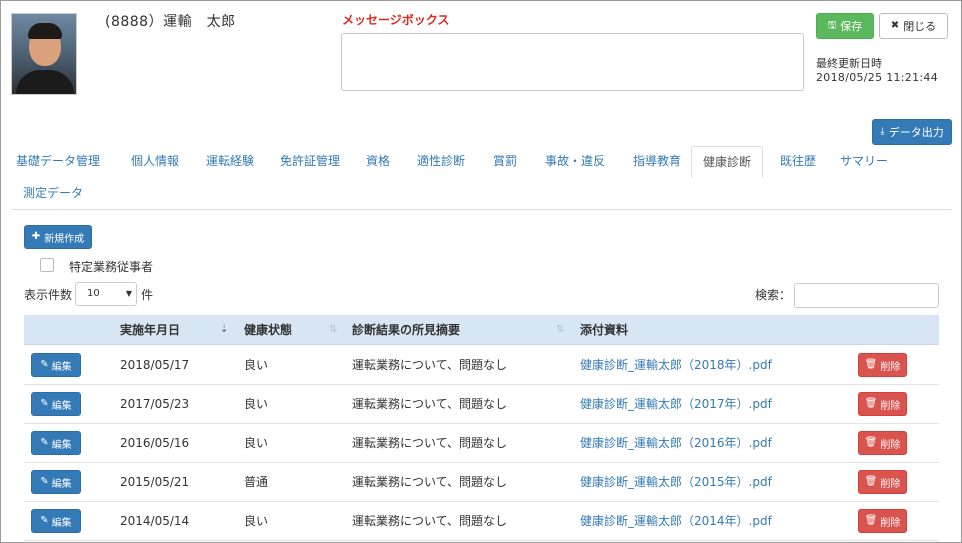  I want to click on floppy-disk-icon: 🖫, so click(832, 25).